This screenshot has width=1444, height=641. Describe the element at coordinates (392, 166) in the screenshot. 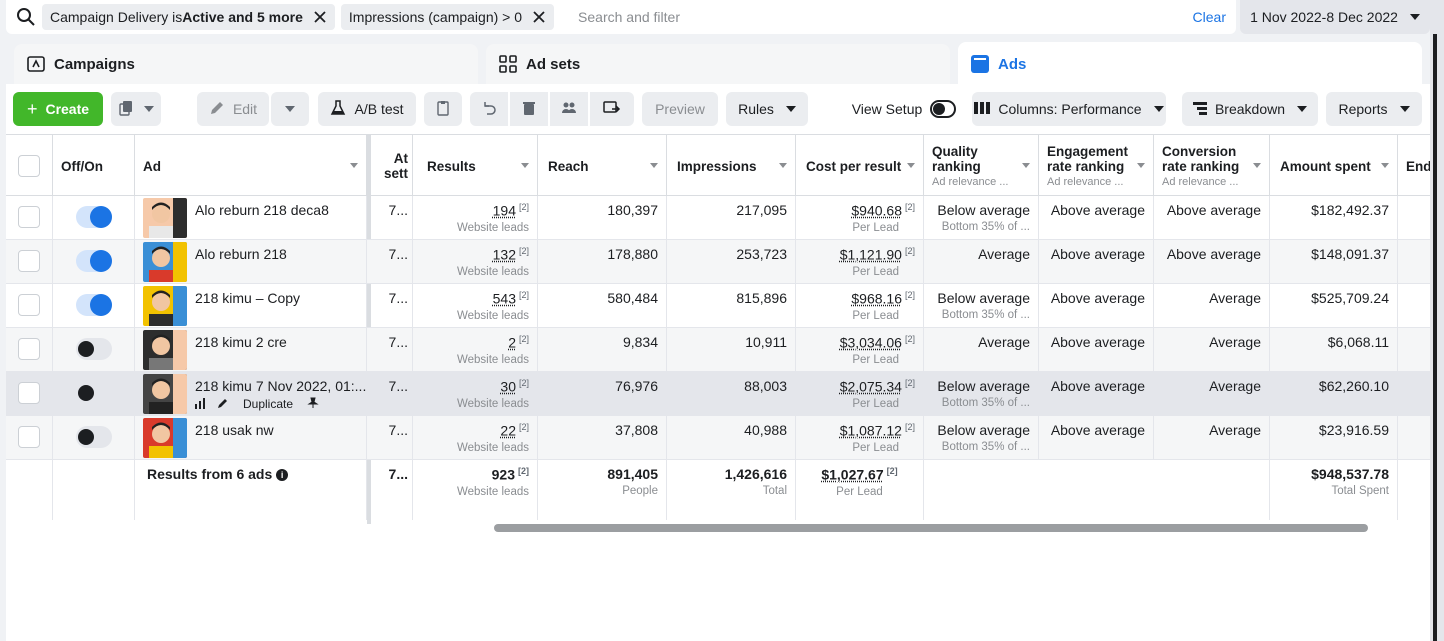

I see `header-attribution: At sett` at that location.